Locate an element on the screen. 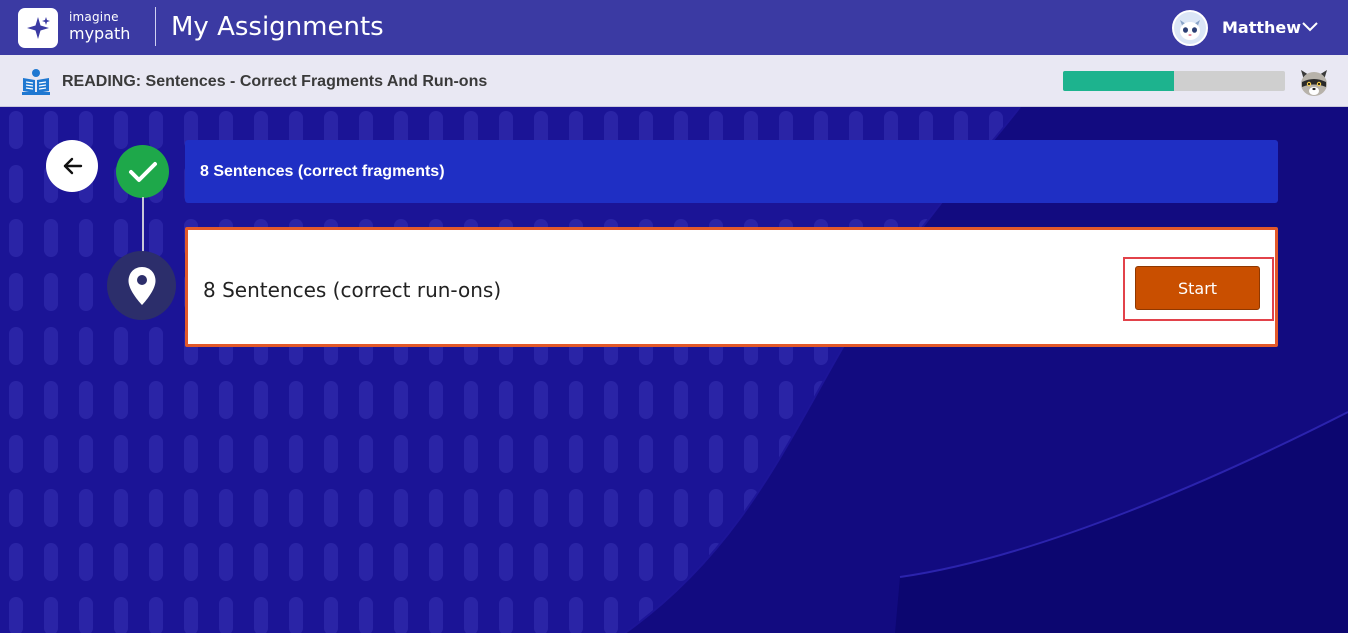 This screenshot has height=633, width=1348. start-button: Start is located at coordinates (1197, 288).